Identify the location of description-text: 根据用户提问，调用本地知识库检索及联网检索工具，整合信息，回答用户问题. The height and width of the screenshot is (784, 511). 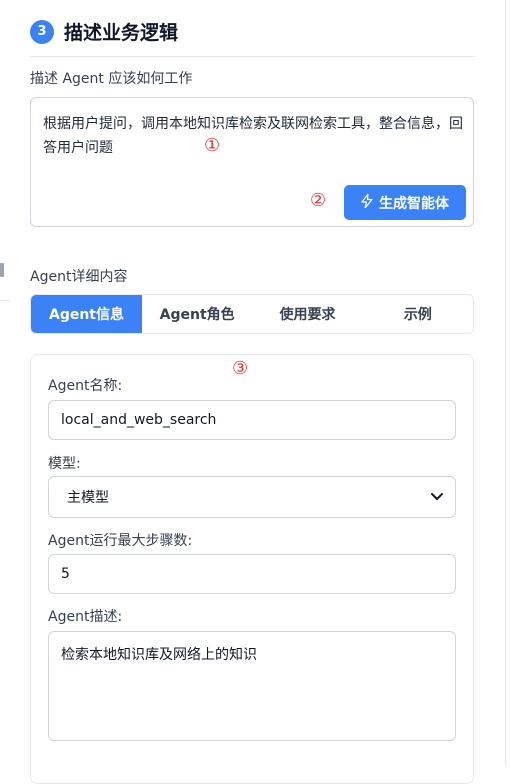
(253, 136).